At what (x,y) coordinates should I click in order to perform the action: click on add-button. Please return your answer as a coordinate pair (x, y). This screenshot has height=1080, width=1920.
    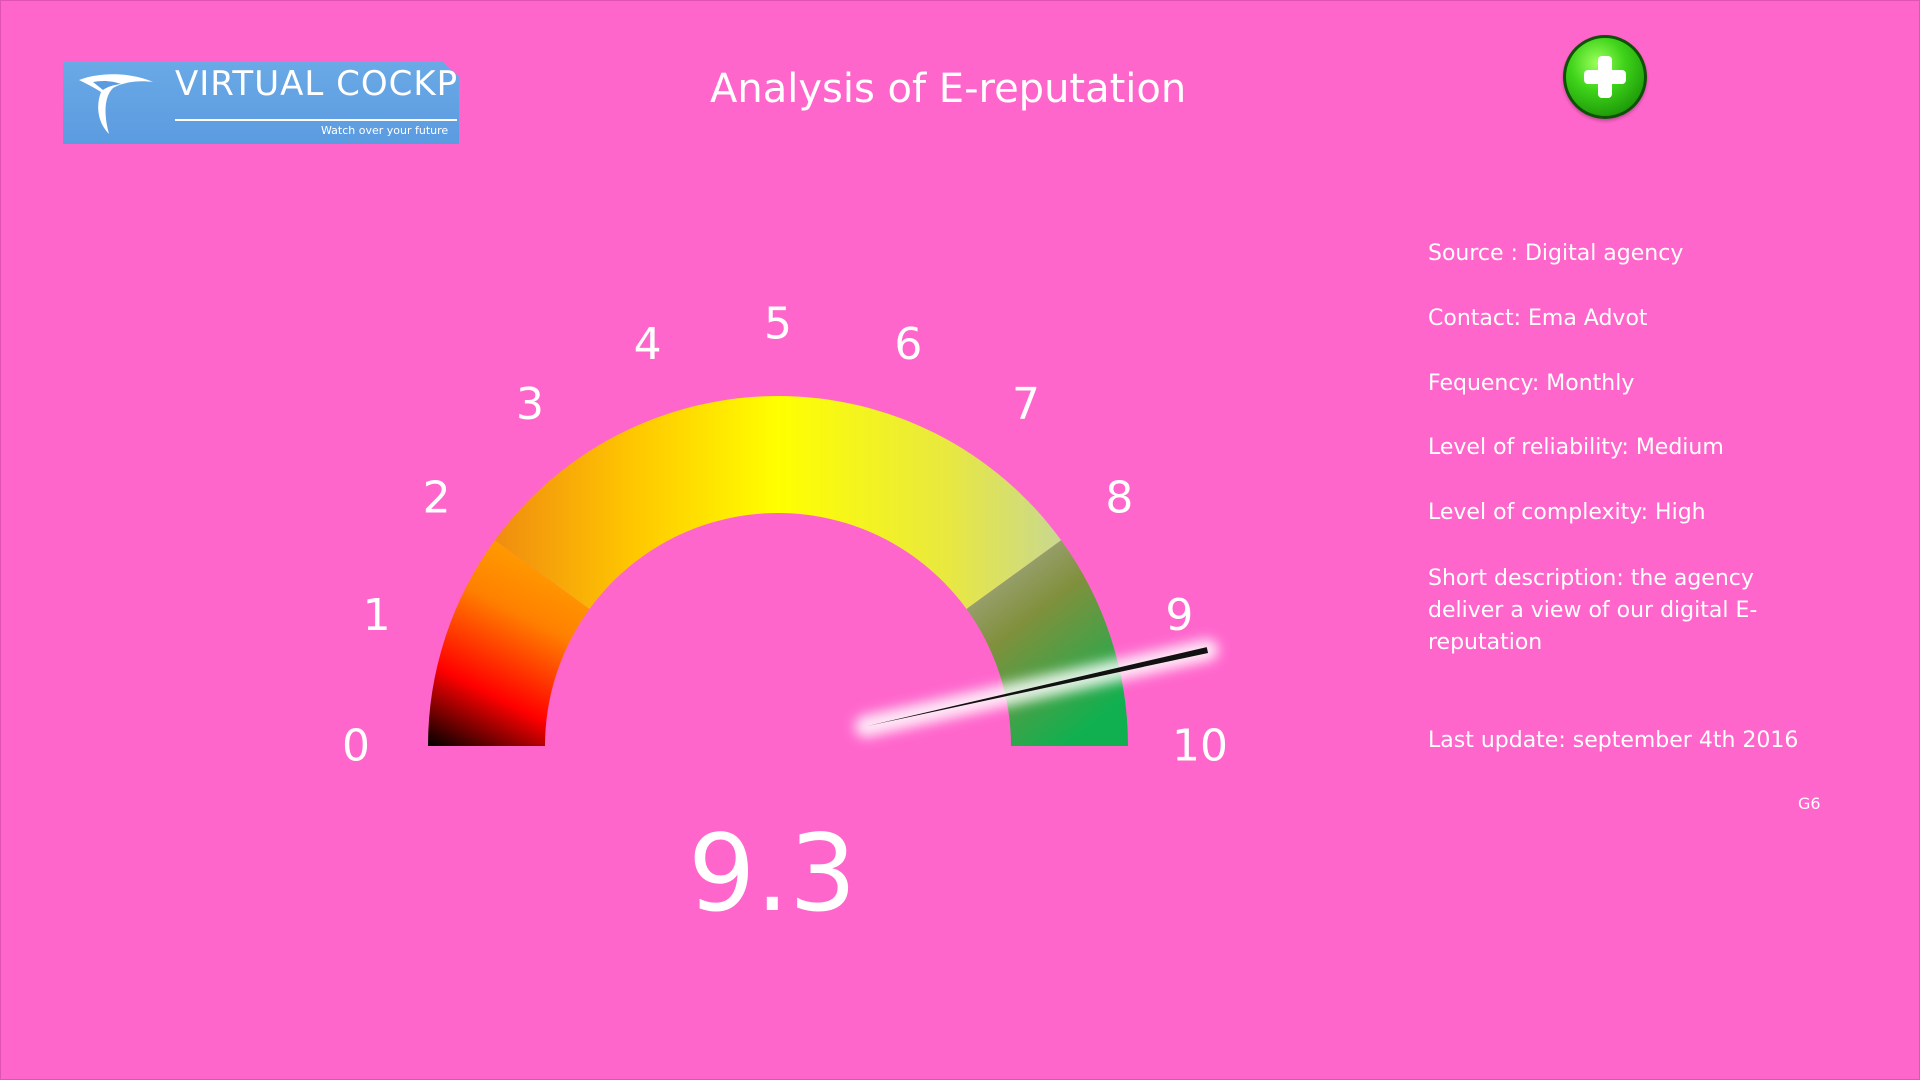
    Looking at the image, I should click on (1605, 77).